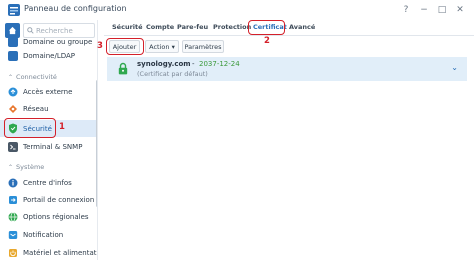 Image resolution: width=474 pixels, height=260 pixels. I want to click on sidebar-item-terminal: Terminal & SNMP, so click(48, 146).